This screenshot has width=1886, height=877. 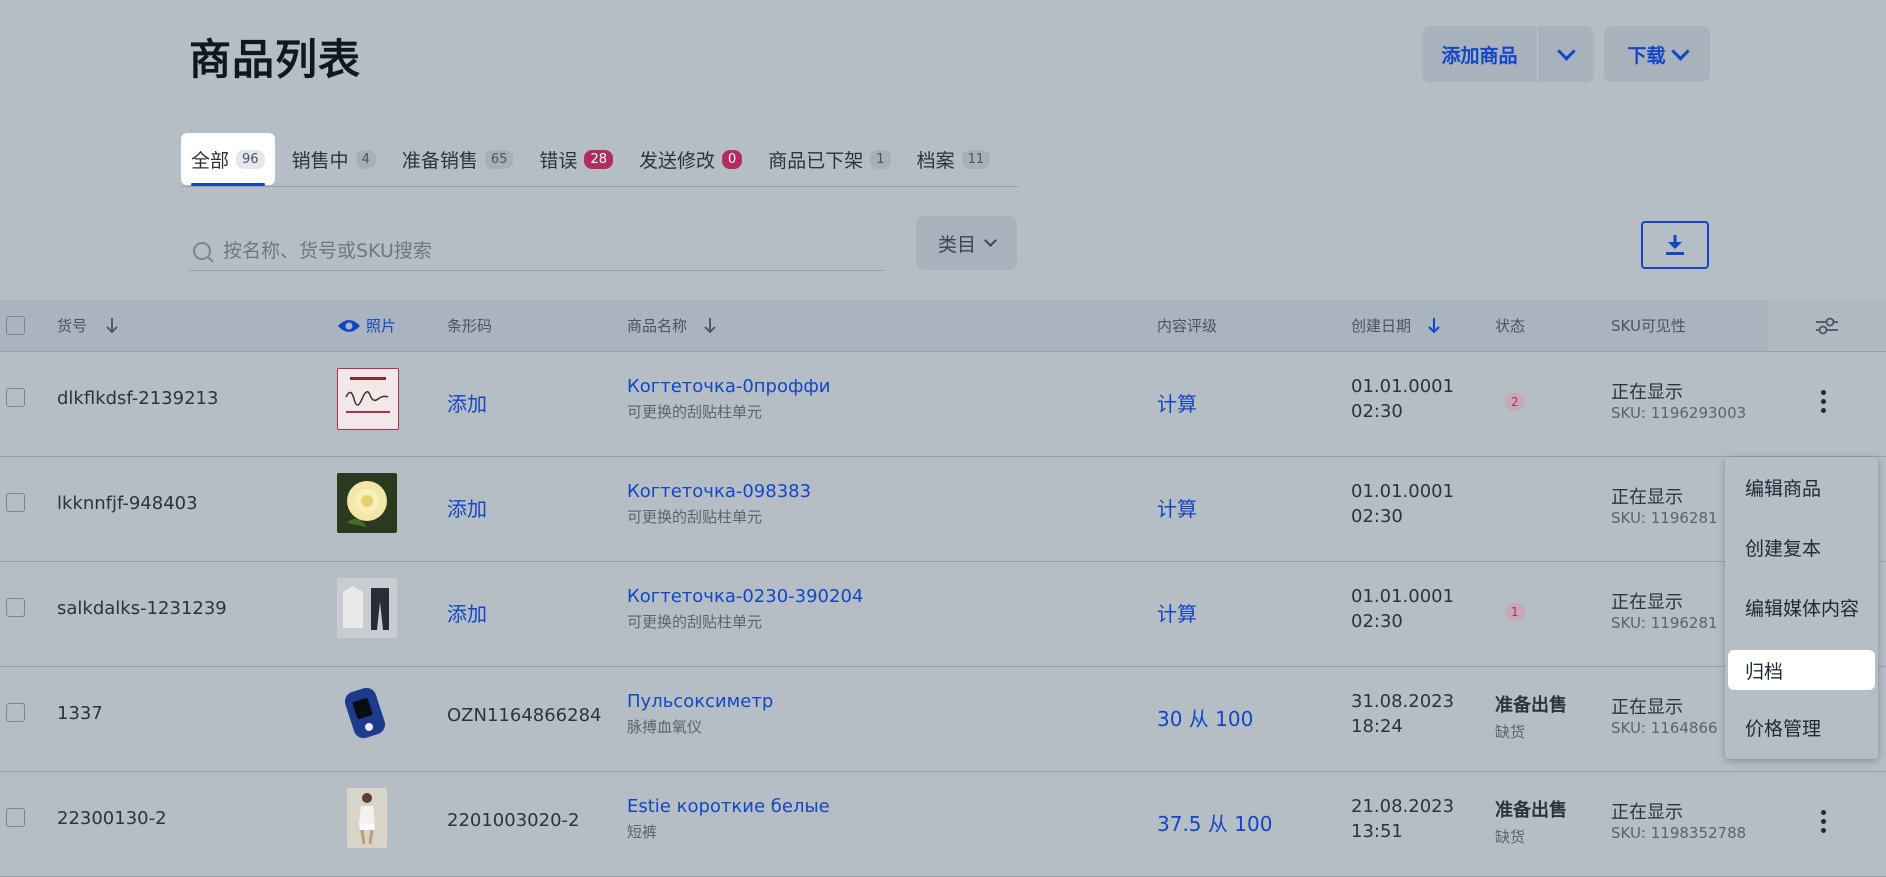 I want to click on export-button, so click(x=1675, y=245).